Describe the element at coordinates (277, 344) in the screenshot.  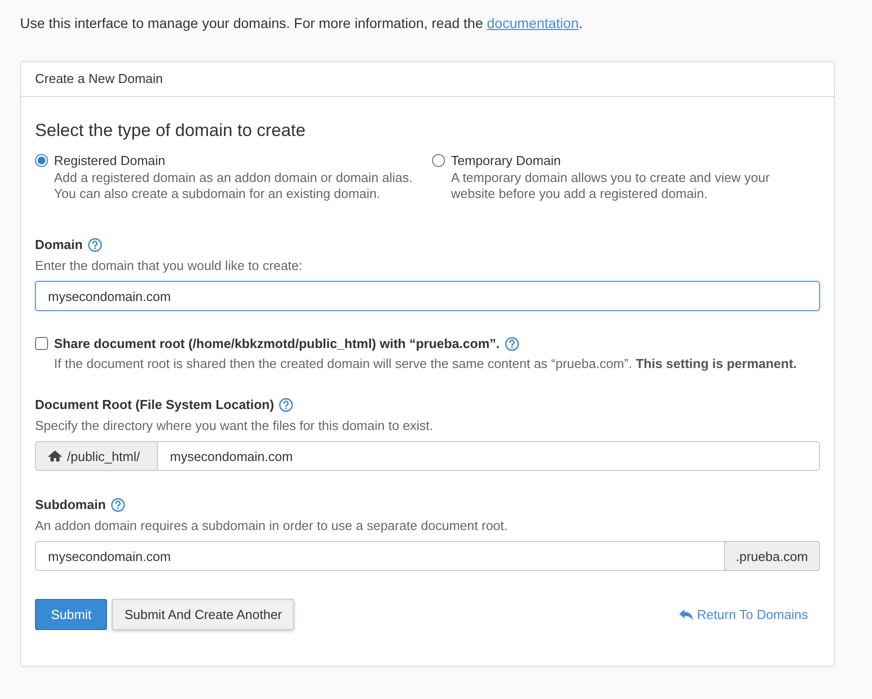
I see `checkbox-label: Share document root (/home/kbkzmotd/public_html) with “prueba.com”.` at that location.